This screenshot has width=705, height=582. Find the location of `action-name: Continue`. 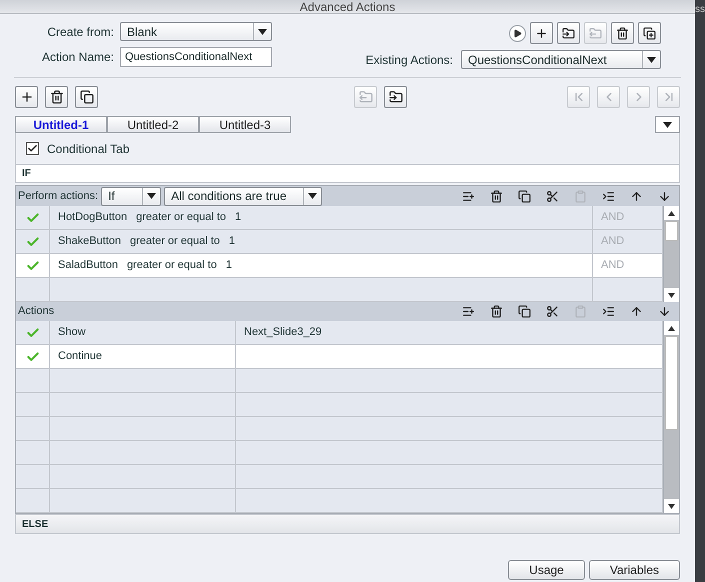

action-name: Continue is located at coordinates (80, 356).